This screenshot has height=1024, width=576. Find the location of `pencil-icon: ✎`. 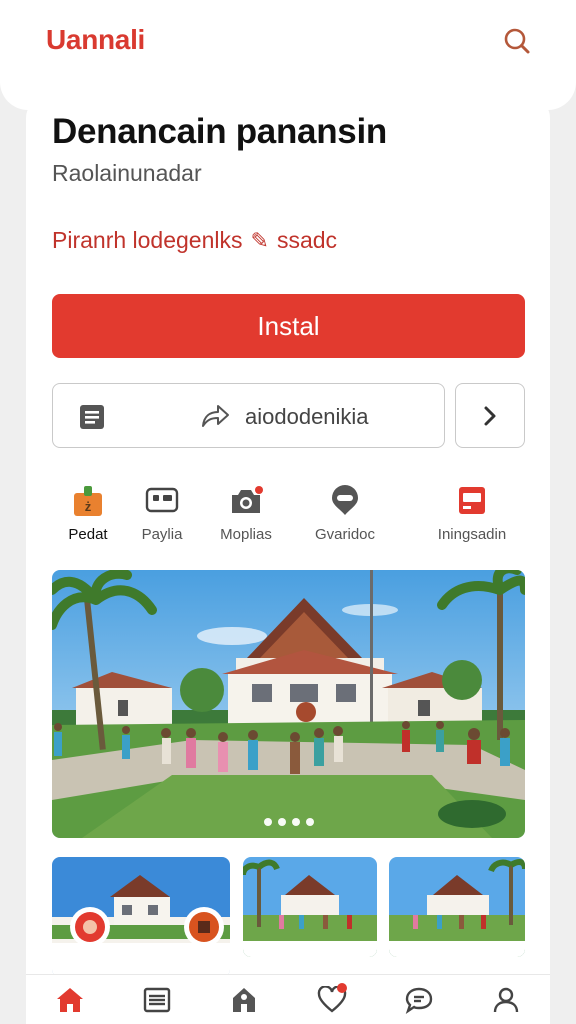

pencil-icon: ✎ is located at coordinates (259, 240).